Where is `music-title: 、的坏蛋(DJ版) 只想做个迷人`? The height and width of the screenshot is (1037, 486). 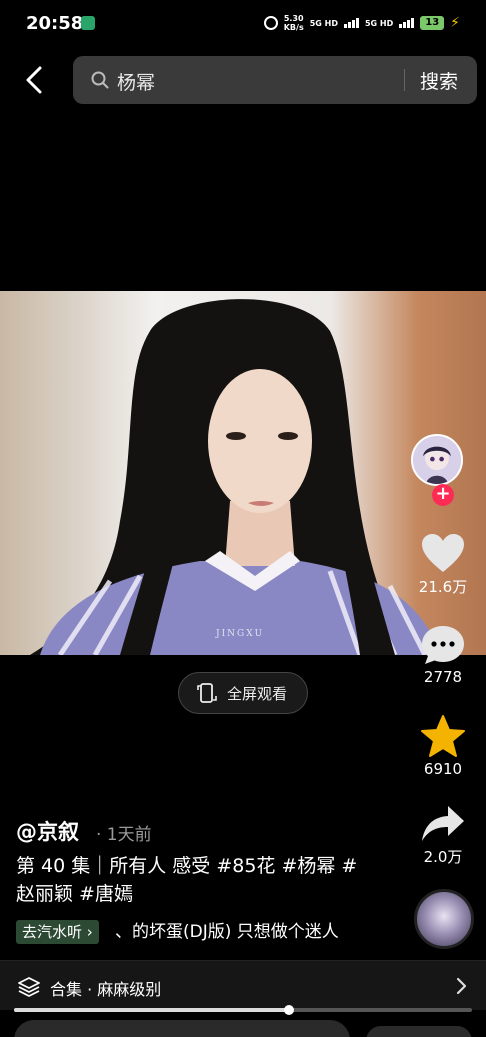
music-title: 、的坏蛋(DJ版) 只想做个迷人 is located at coordinates (227, 932).